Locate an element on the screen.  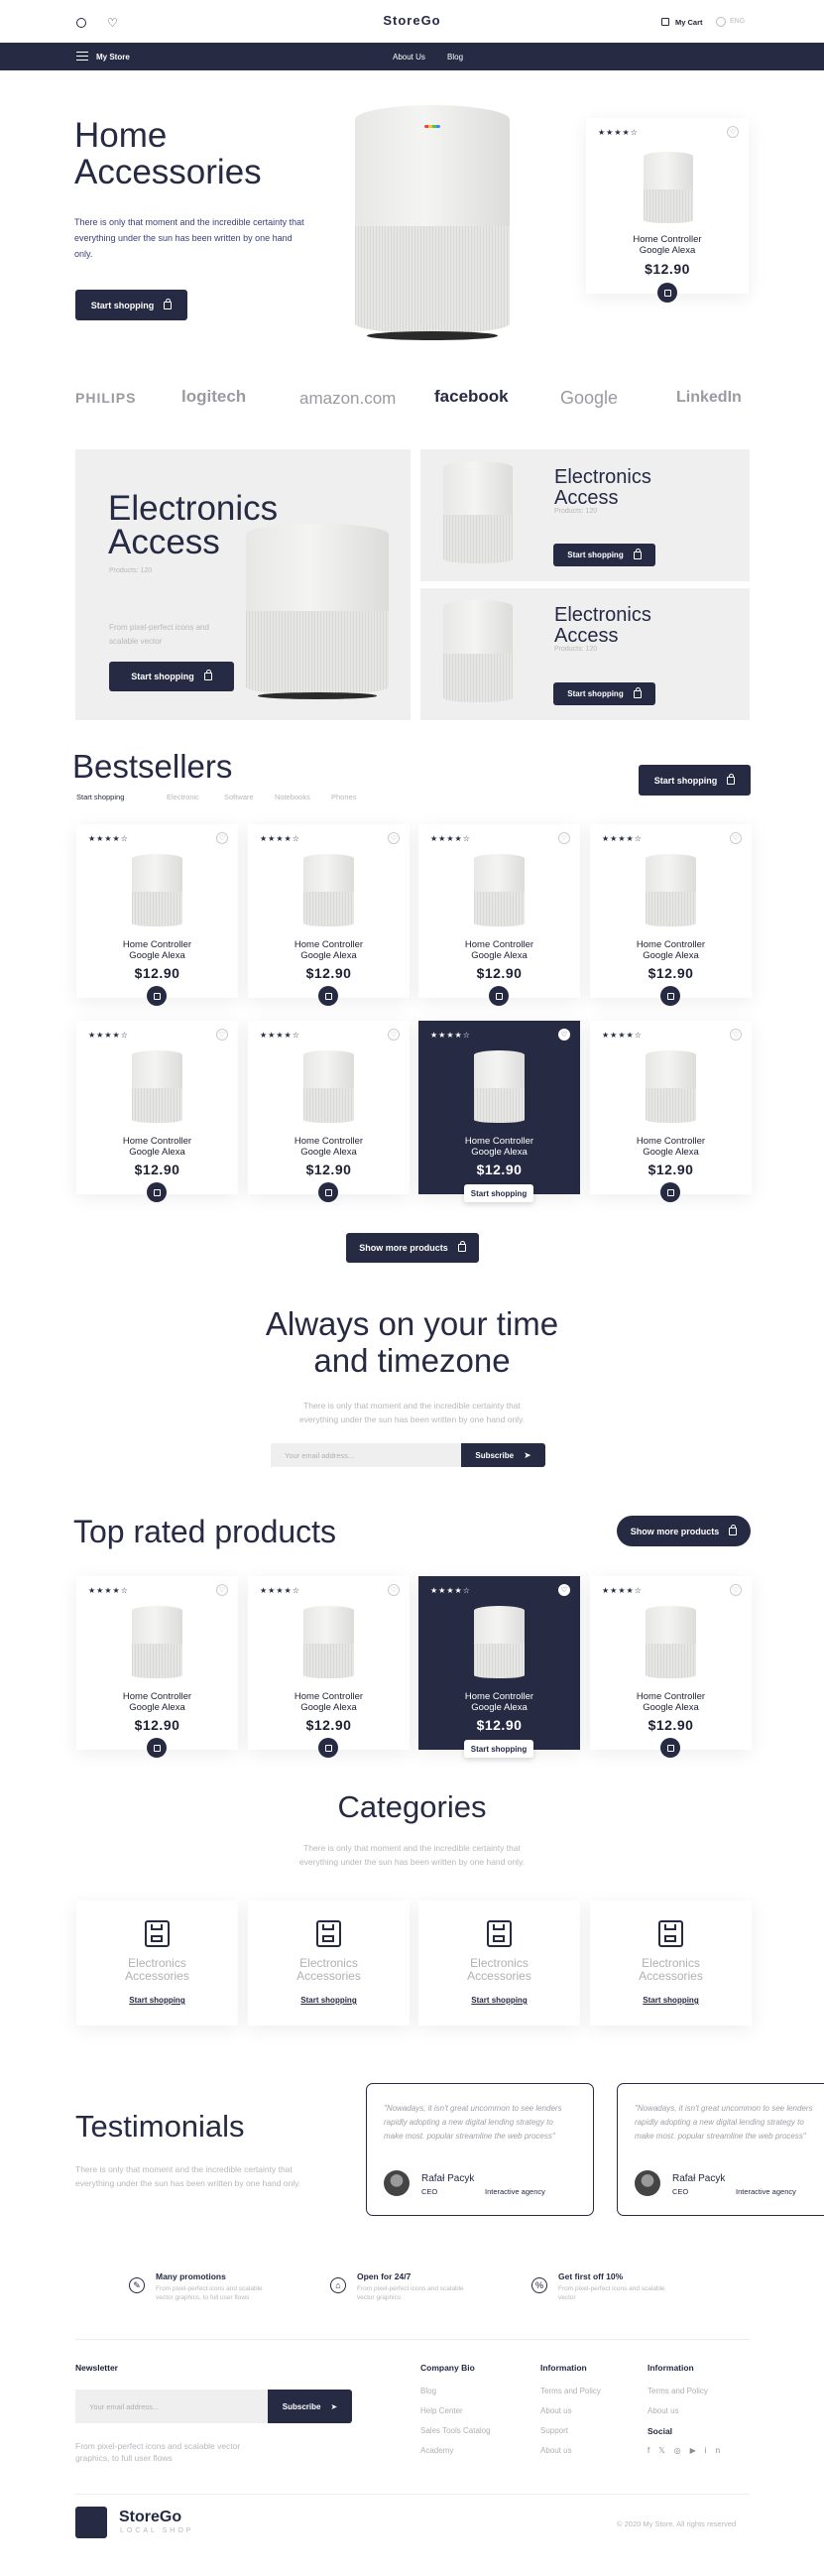
store-name: My Store is located at coordinates (113, 57).